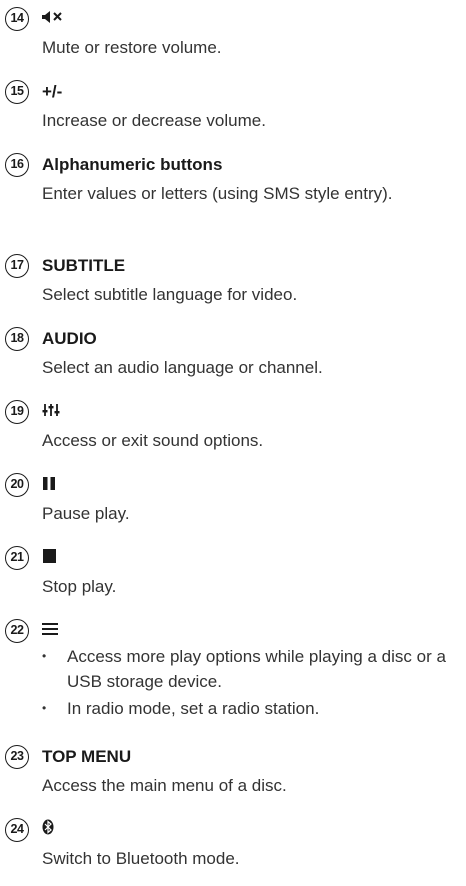  What do you see at coordinates (132, 164) in the screenshot?
I see `item-heading: Alphanumeric buttons` at bounding box center [132, 164].